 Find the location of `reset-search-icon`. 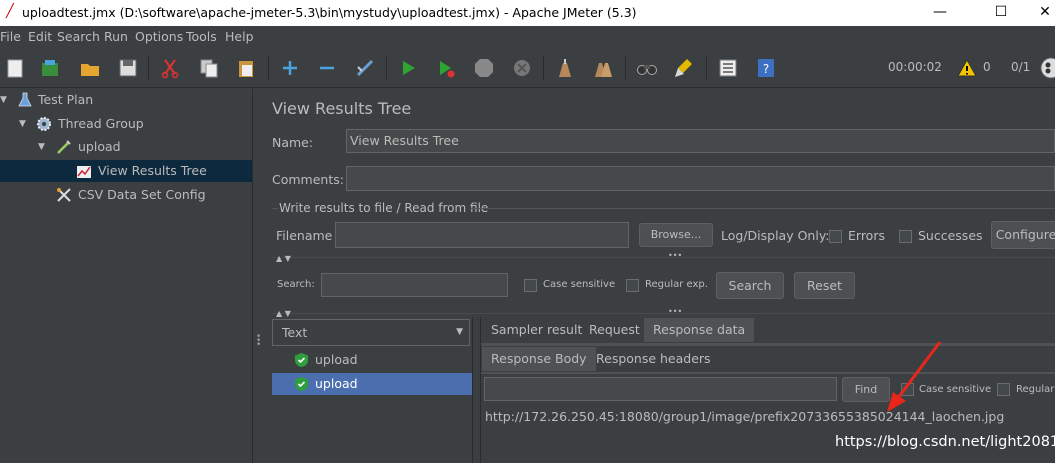

reset-search-icon is located at coordinates (684, 68).